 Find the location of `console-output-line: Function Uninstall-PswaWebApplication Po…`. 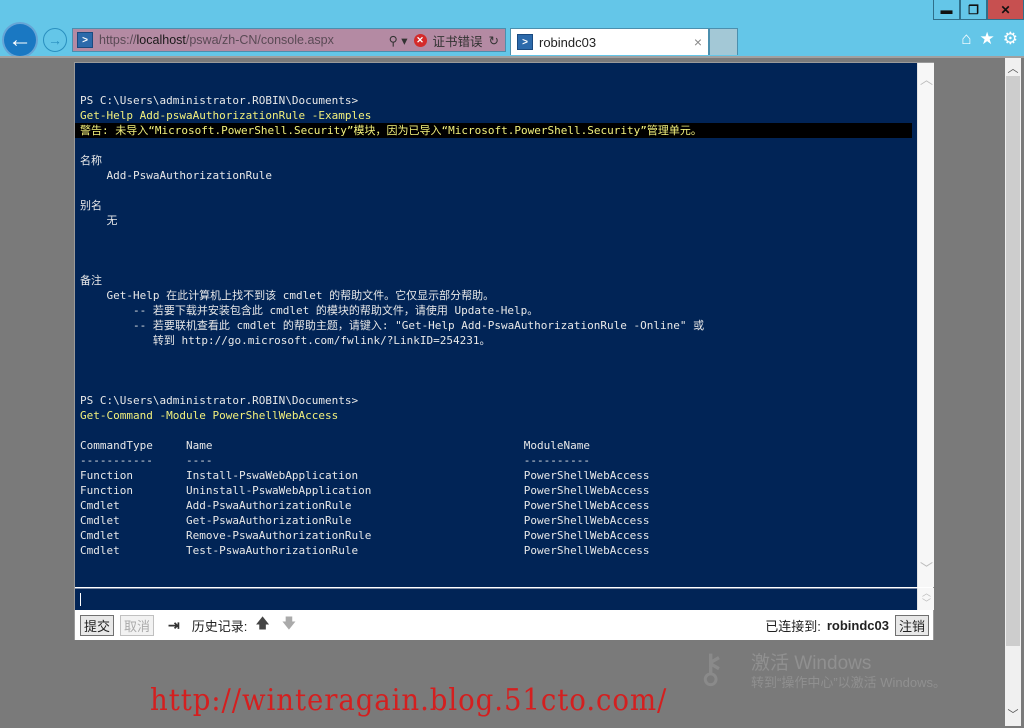

console-output-line: Function Uninstall-PswaWebApplication Po… is located at coordinates (365, 490).